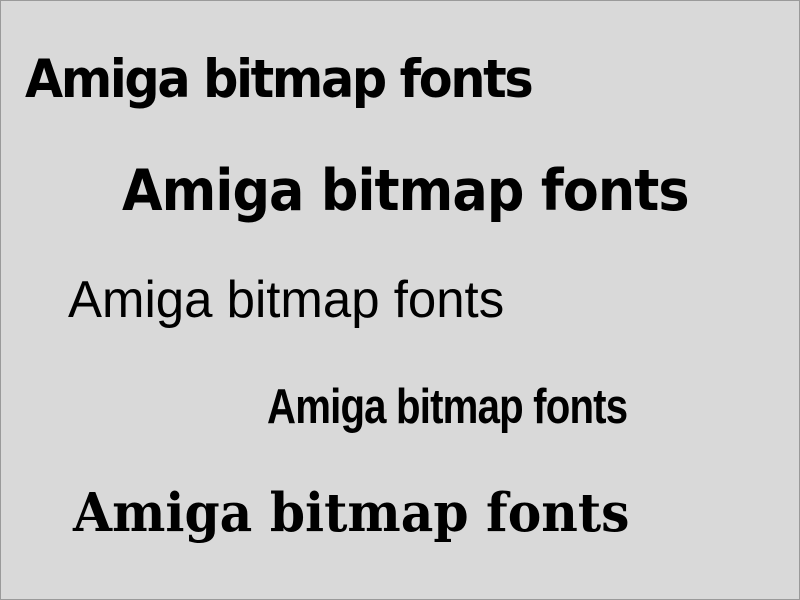 Image resolution: width=800 pixels, height=600 pixels. What do you see at coordinates (406, 191) in the screenshot?
I see `font-sample-2: Amiga bitmap fonts` at bounding box center [406, 191].